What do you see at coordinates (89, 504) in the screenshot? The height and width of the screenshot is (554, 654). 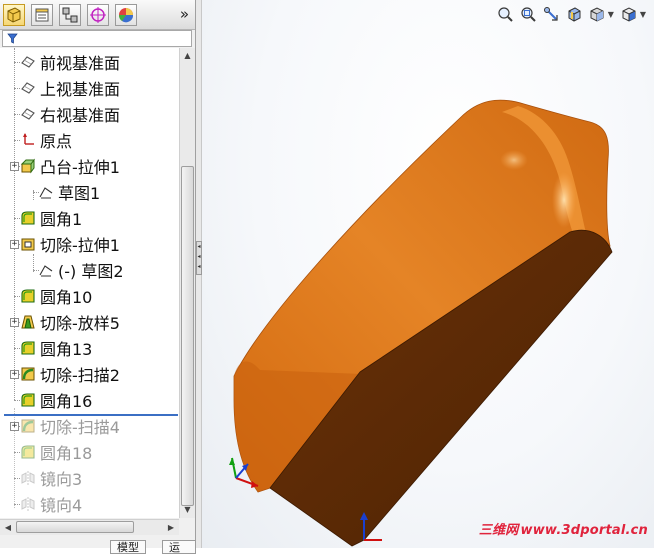 I see `tree-item: 镜向4` at bounding box center [89, 504].